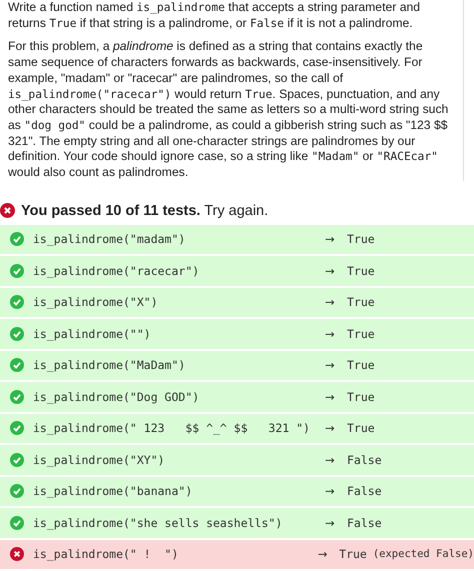 This screenshot has width=474, height=571. I want to click on test-call: is_palindrome("madam"), so click(109, 239).